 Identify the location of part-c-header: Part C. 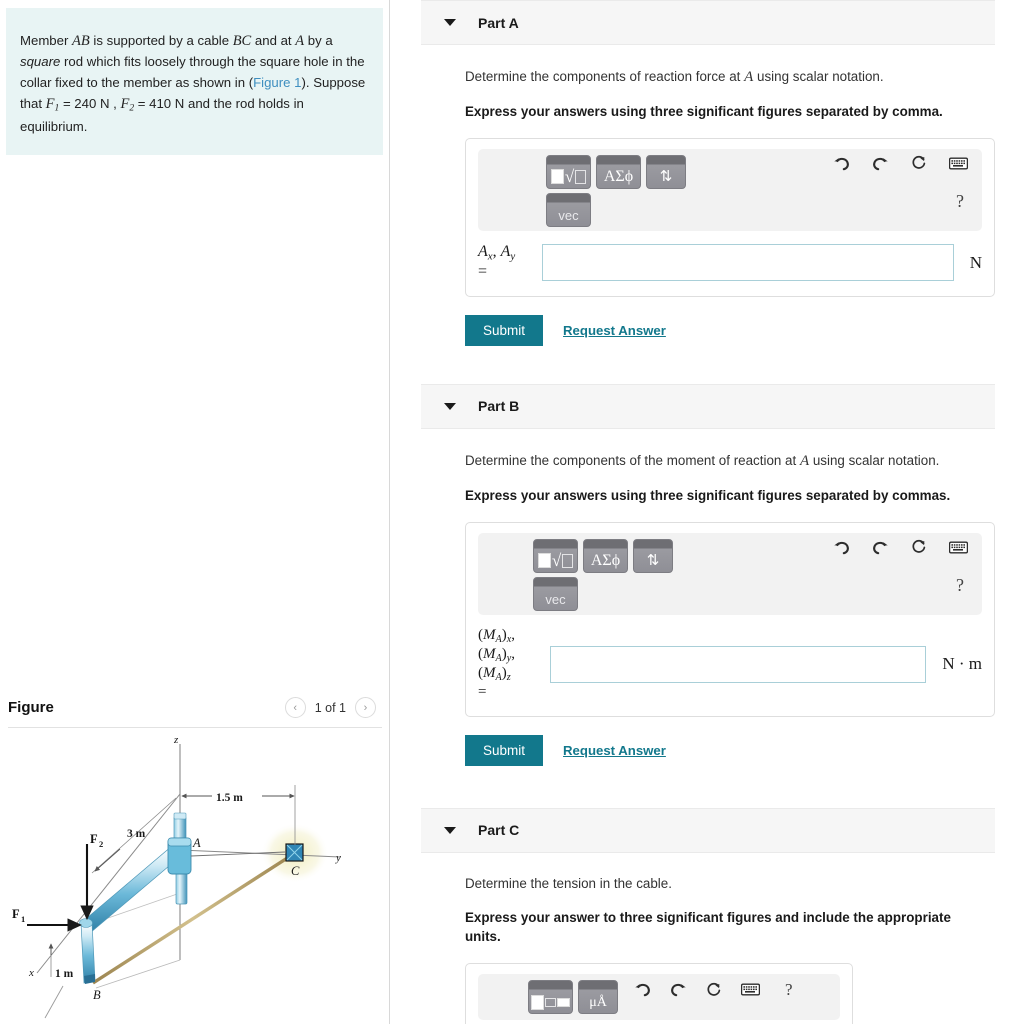
(708, 830).